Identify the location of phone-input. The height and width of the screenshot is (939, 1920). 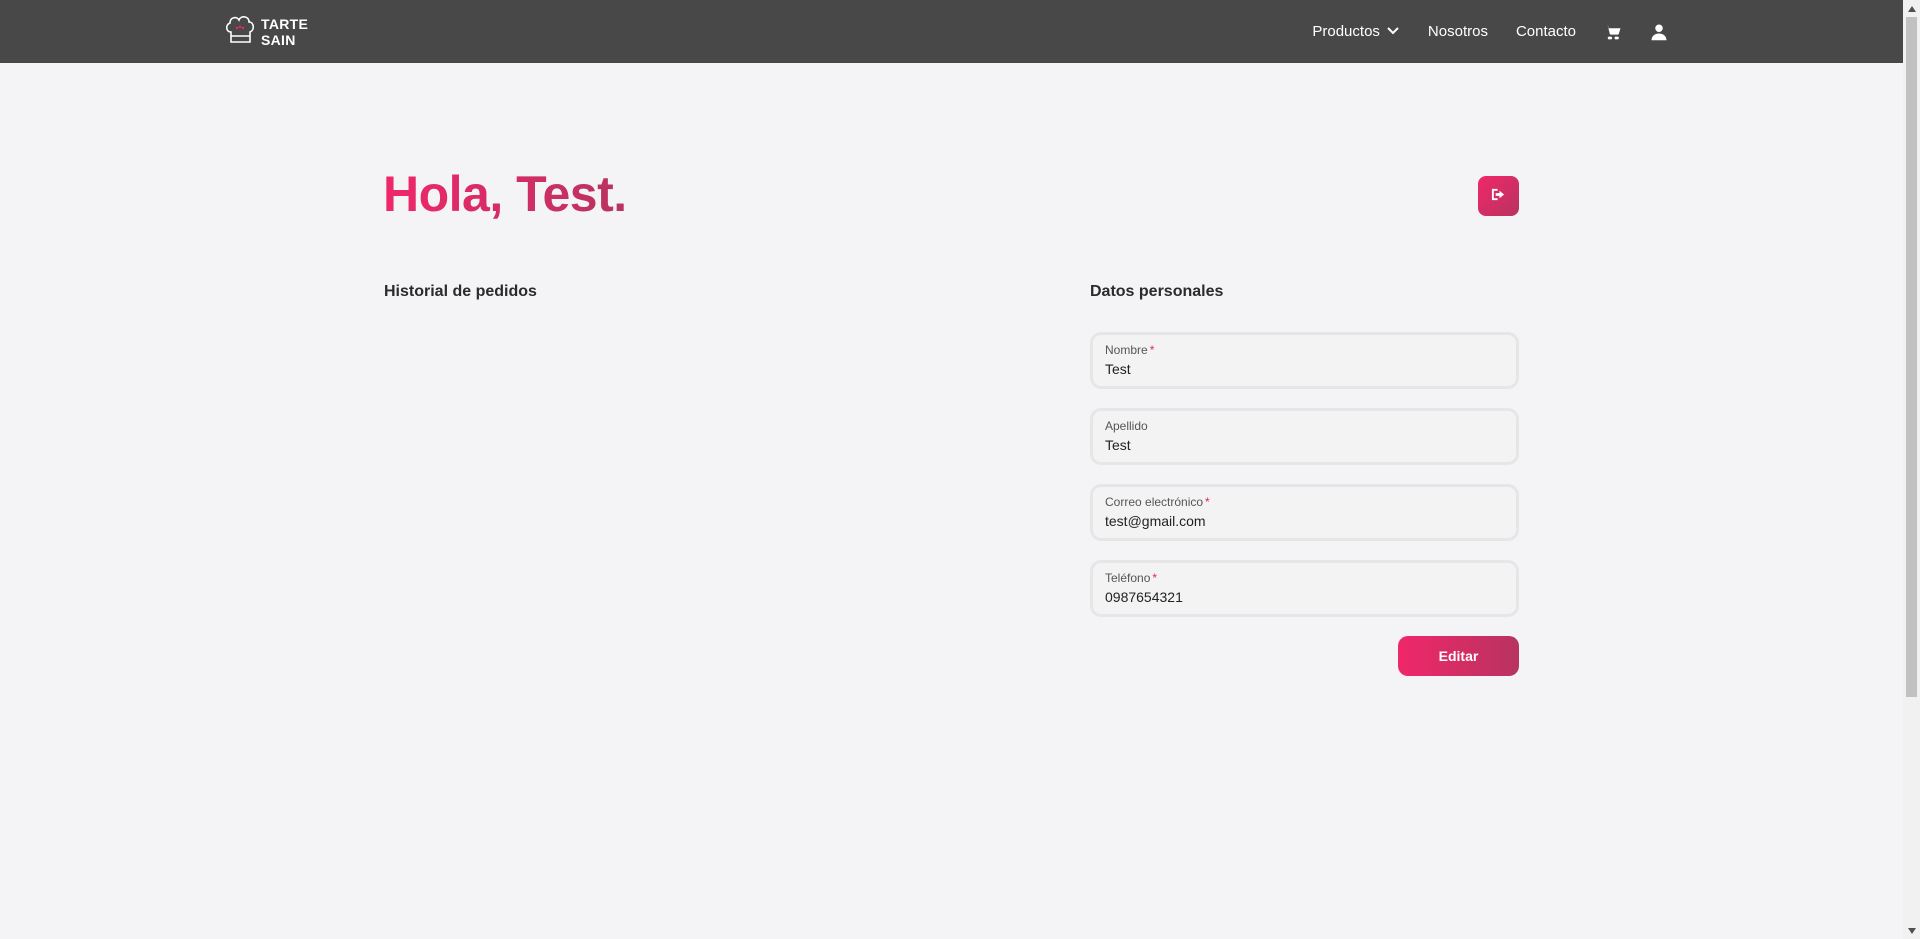
(1304, 597).